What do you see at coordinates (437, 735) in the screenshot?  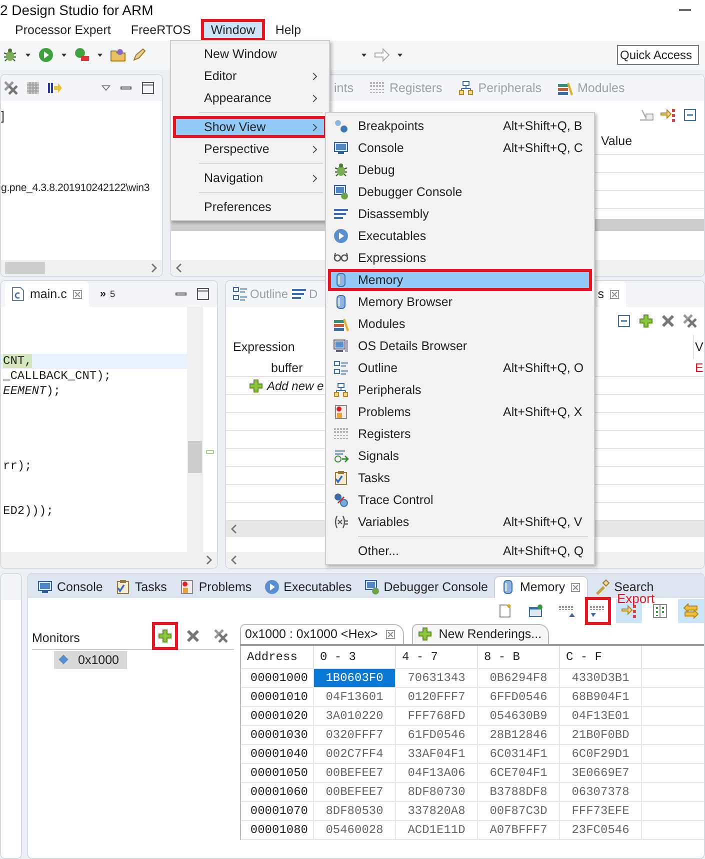 I see `memory-cell: 61FD0546` at bounding box center [437, 735].